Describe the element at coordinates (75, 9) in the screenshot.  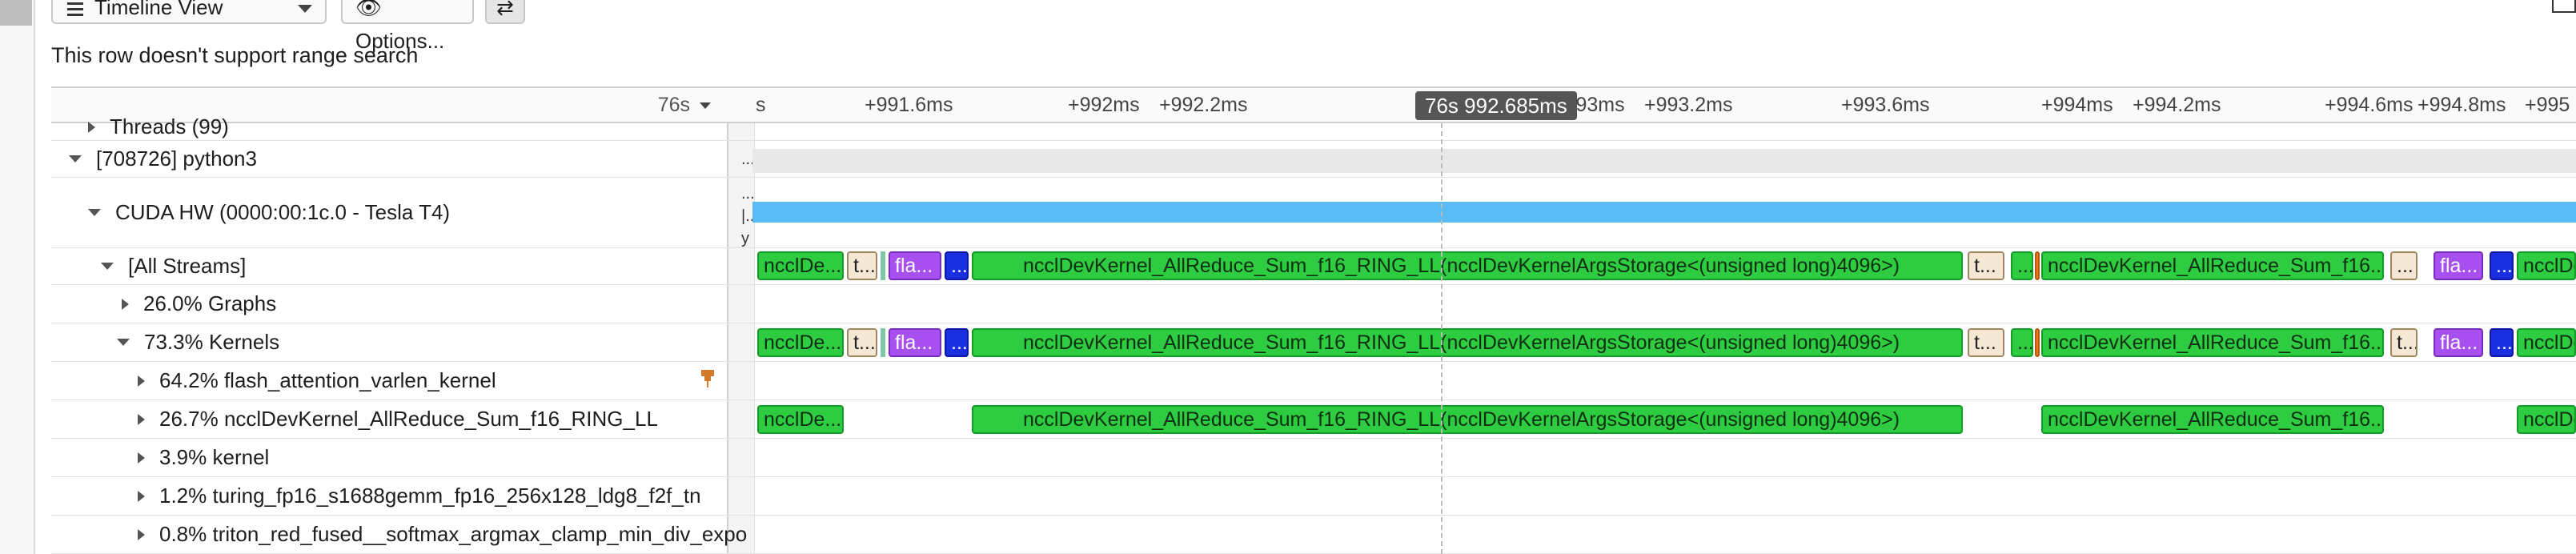
I see `menu-icon` at that location.